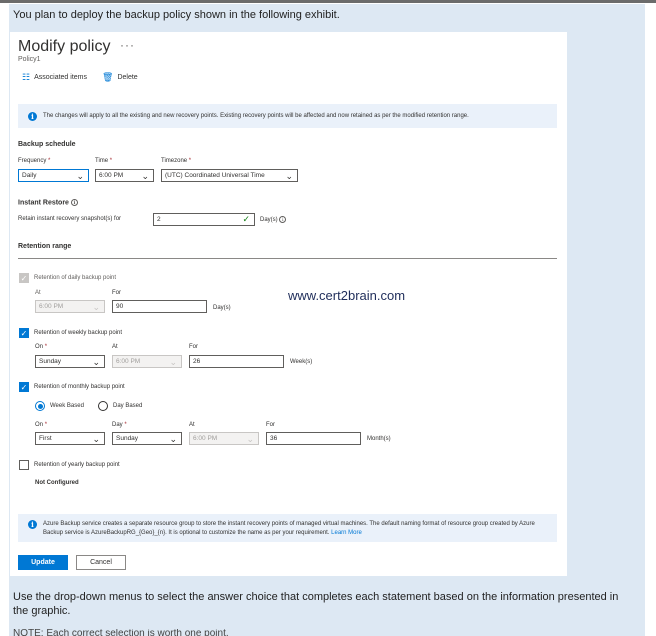 The image size is (656, 636). Describe the element at coordinates (101, 562) in the screenshot. I see `cancel-button: Cancel` at that location.